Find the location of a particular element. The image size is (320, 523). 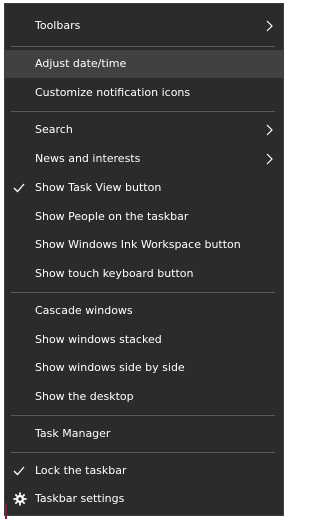

menu-item-label: Customize notification icons is located at coordinates (113, 92).